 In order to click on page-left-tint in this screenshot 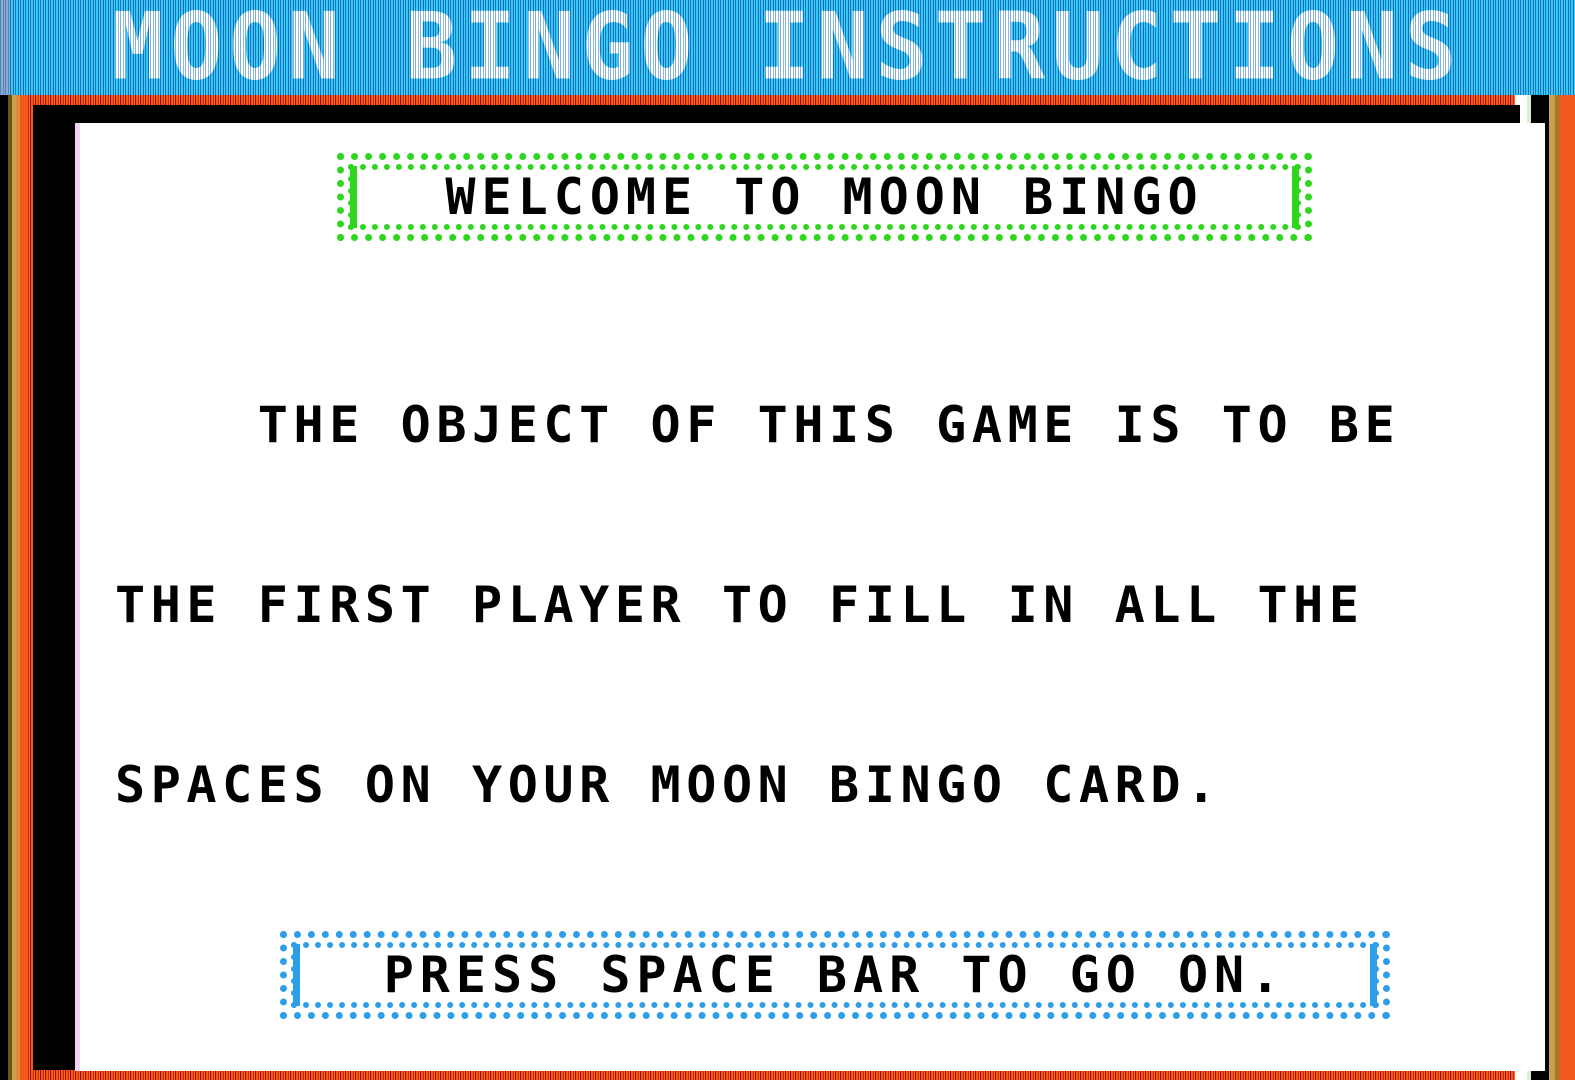, I will do `click(77, 597)`.